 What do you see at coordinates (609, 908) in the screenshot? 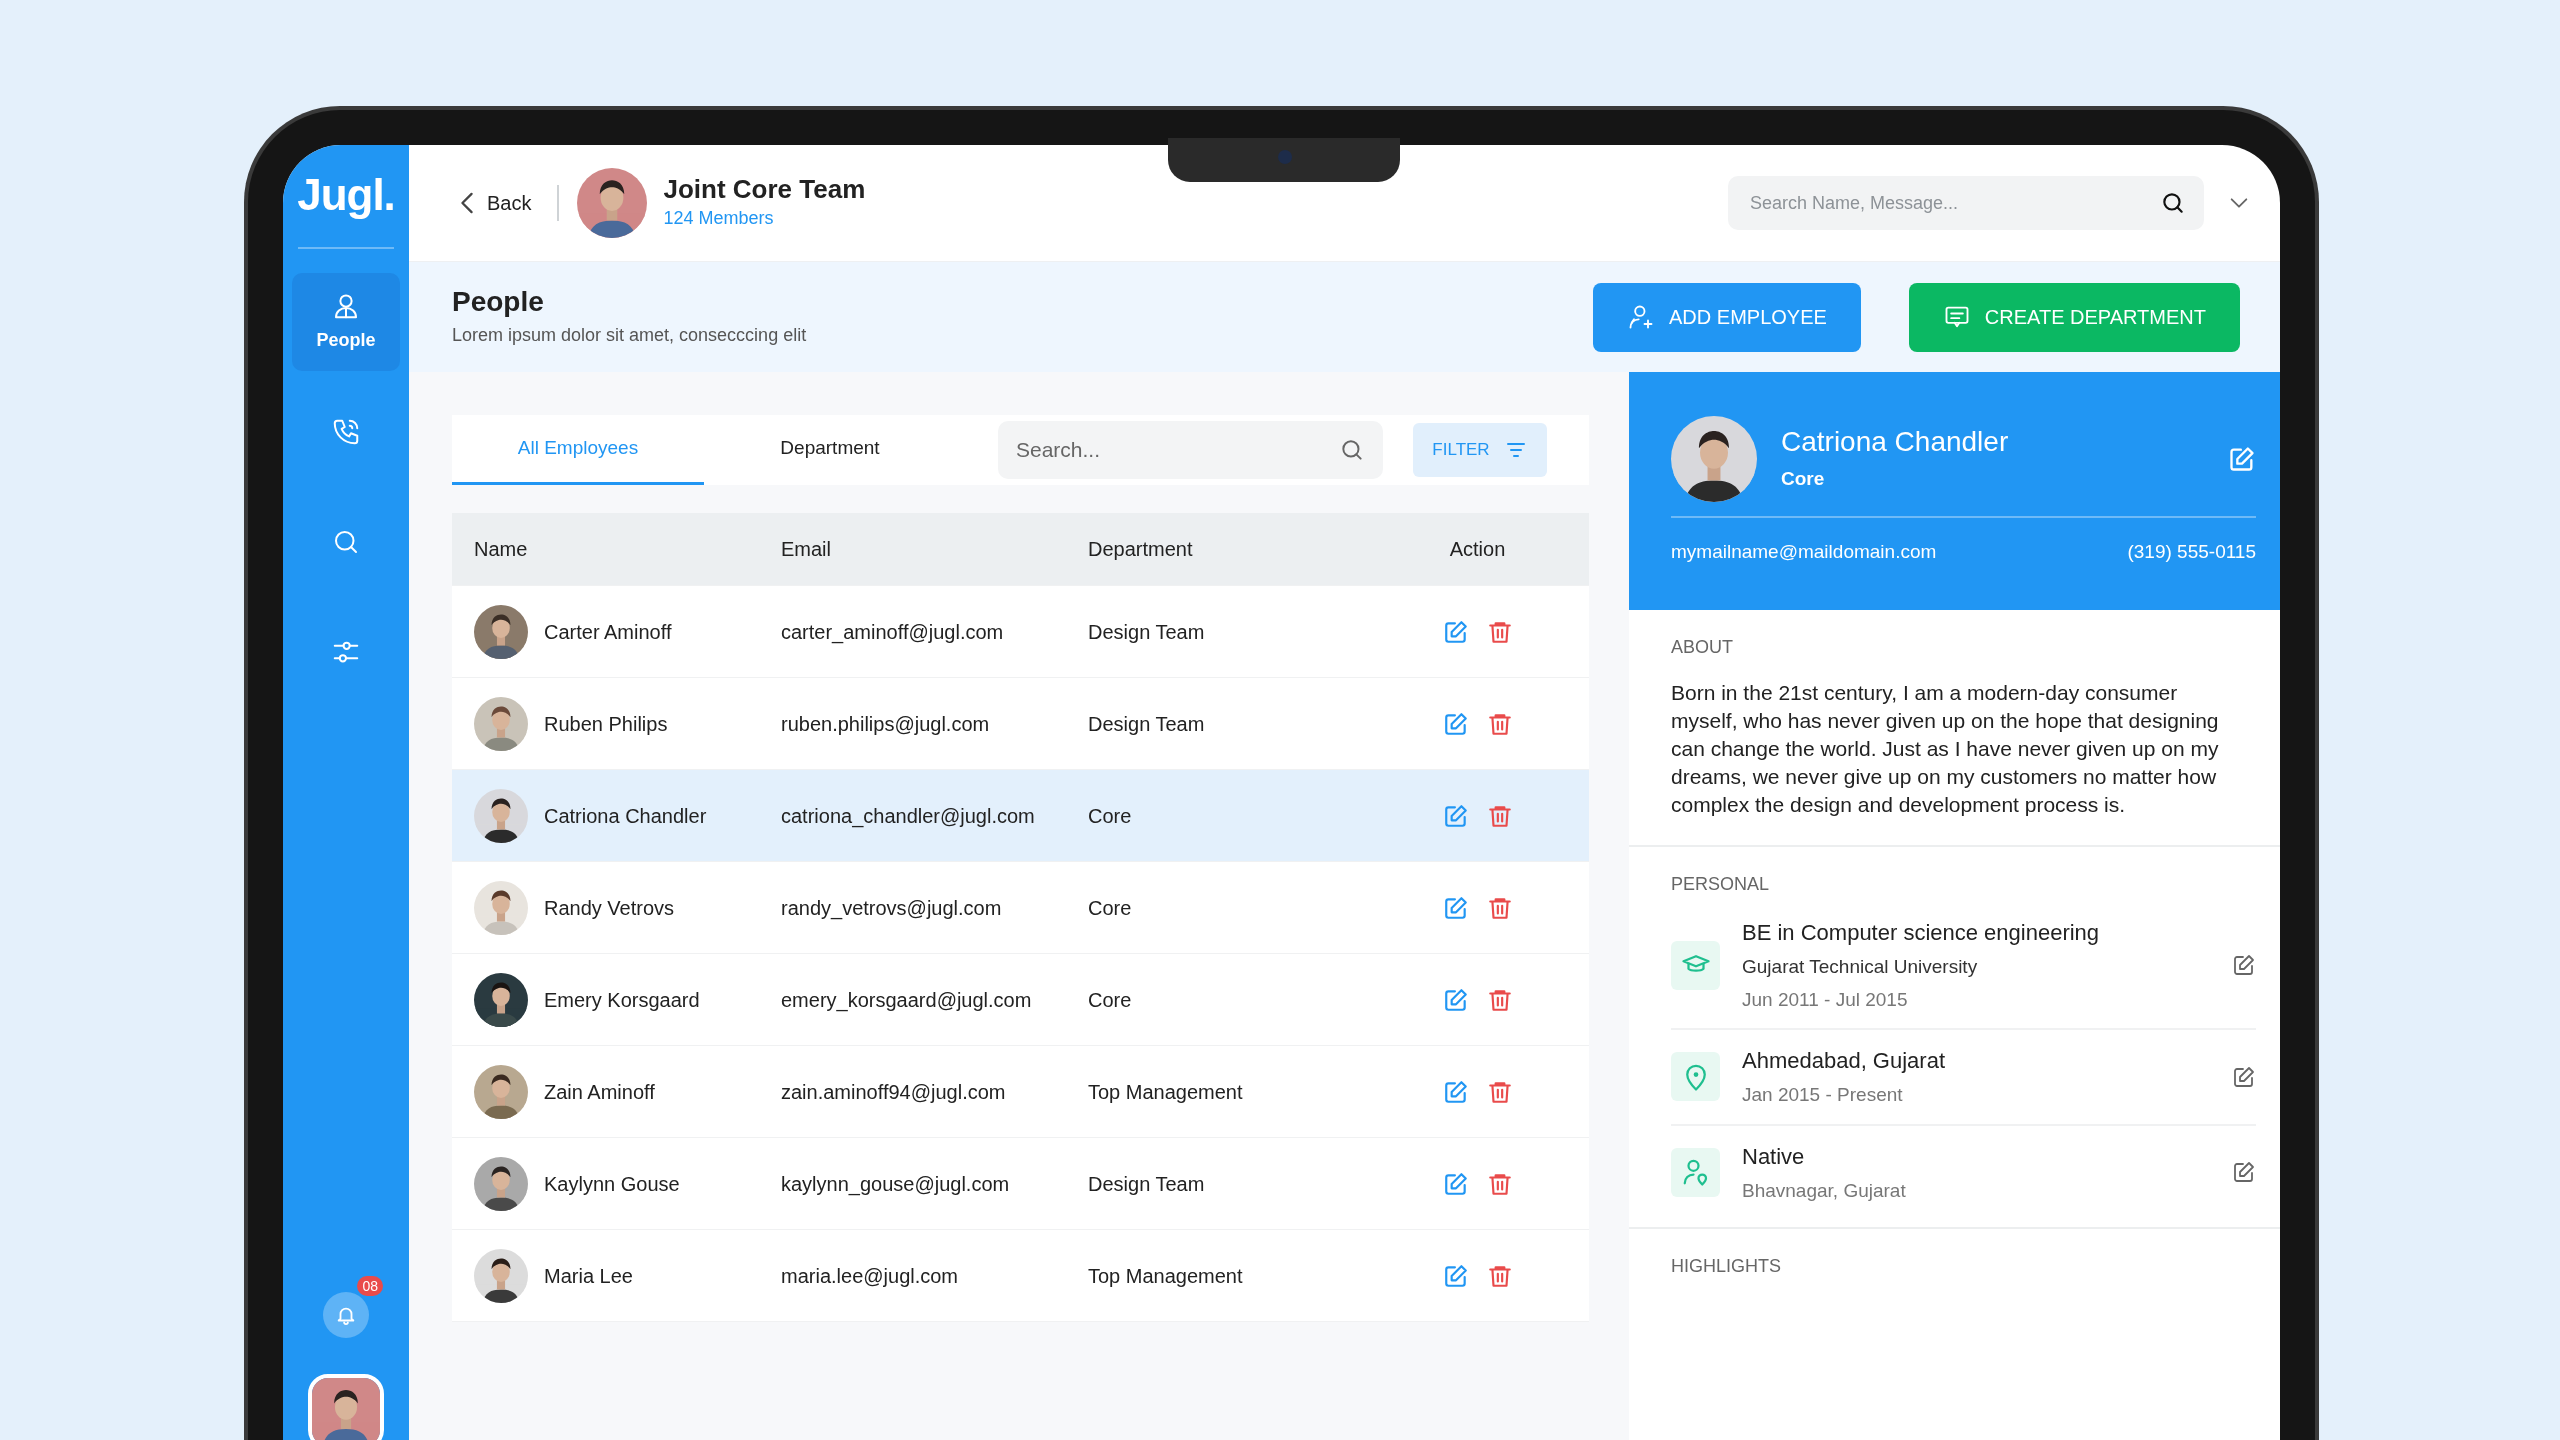
I see `employee-name: Randy Vetrovs` at bounding box center [609, 908].